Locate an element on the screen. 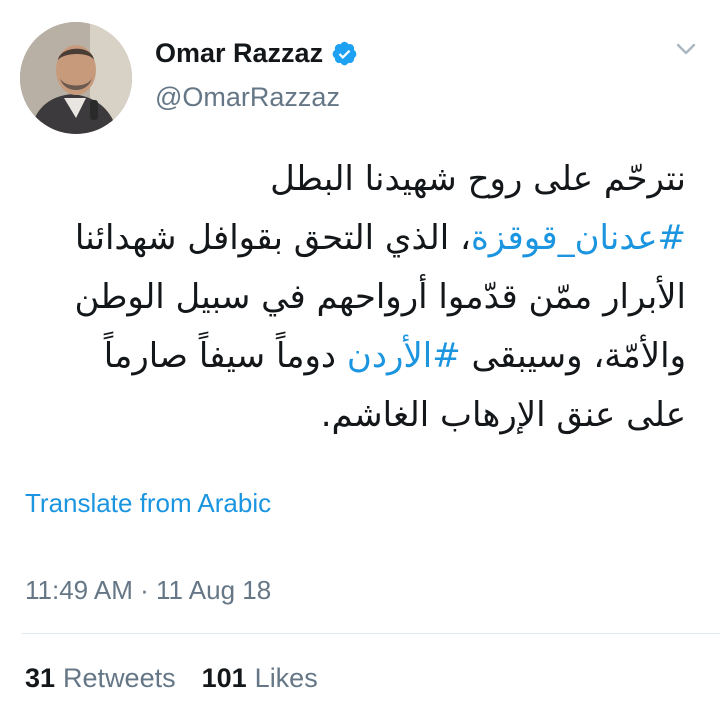  chevron-down-icon is located at coordinates (686, 49).